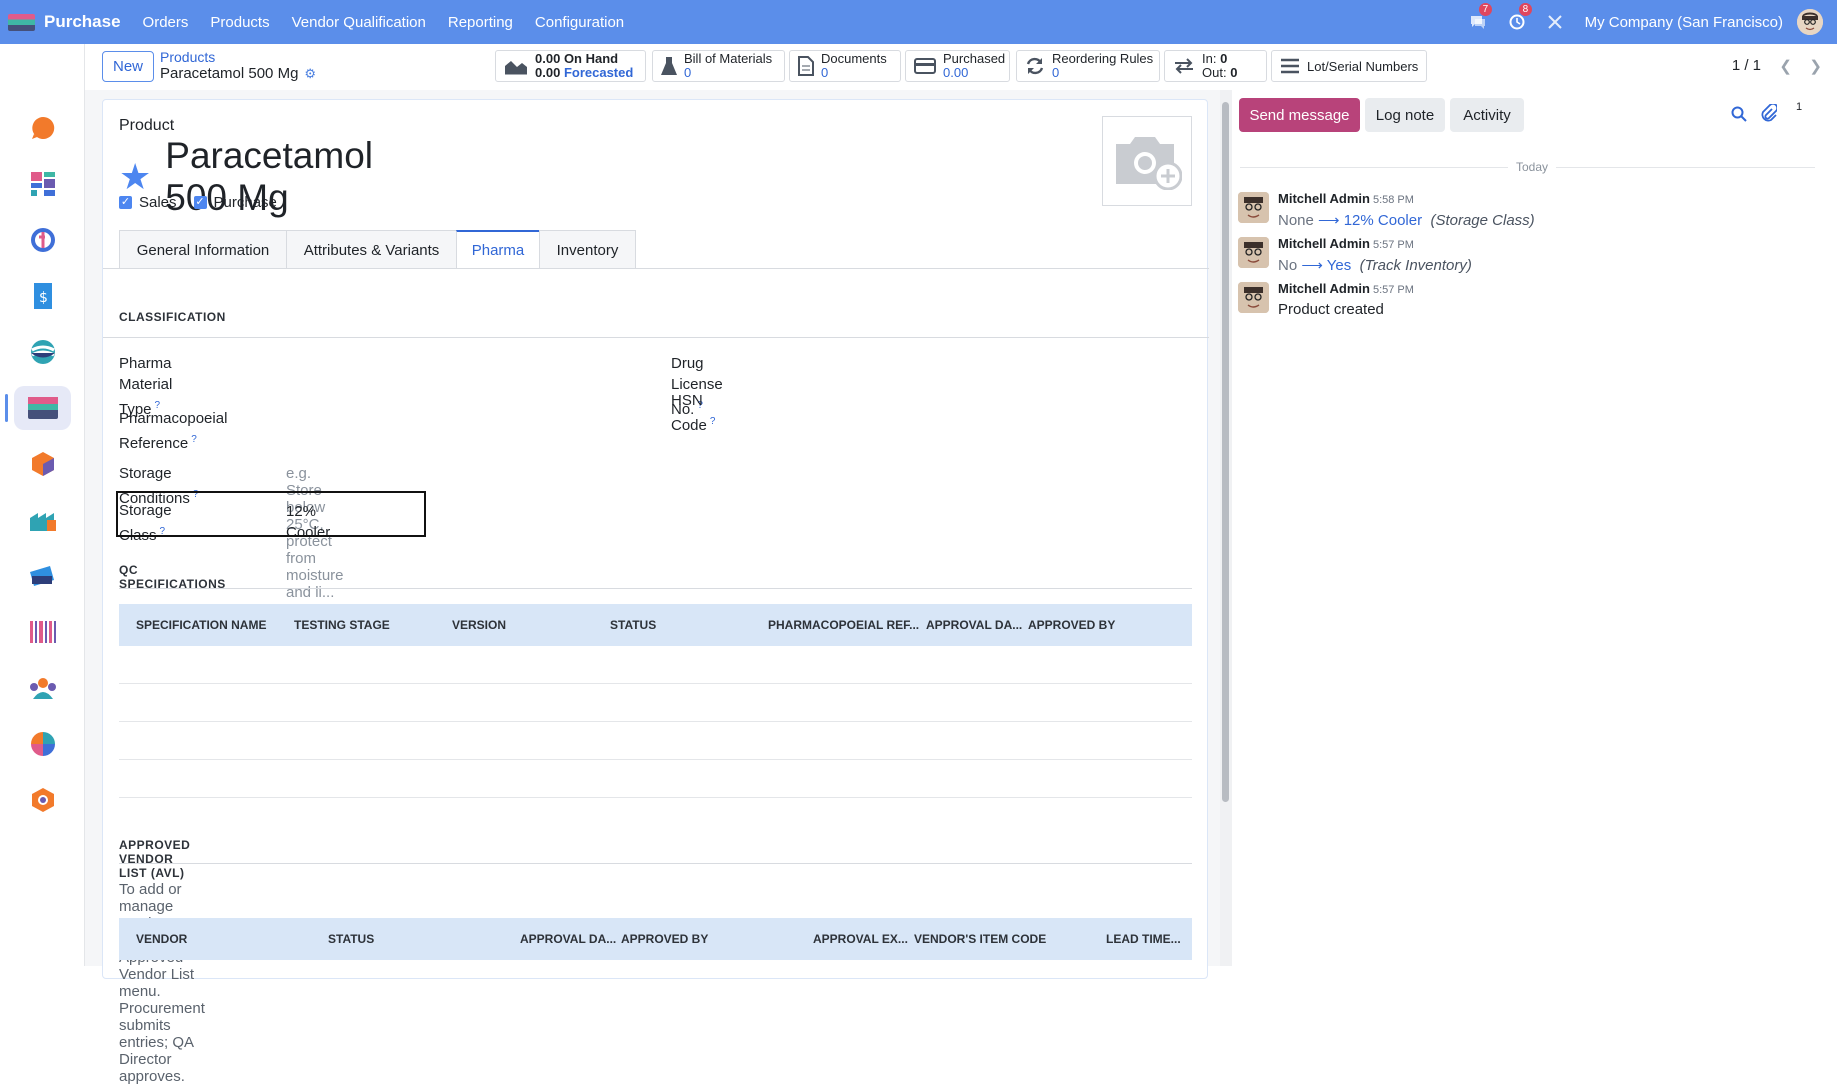  What do you see at coordinates (1815, 66) in the screenshot?
I see `pager-next-icon: ❯` at bounding box center [1815, 66].